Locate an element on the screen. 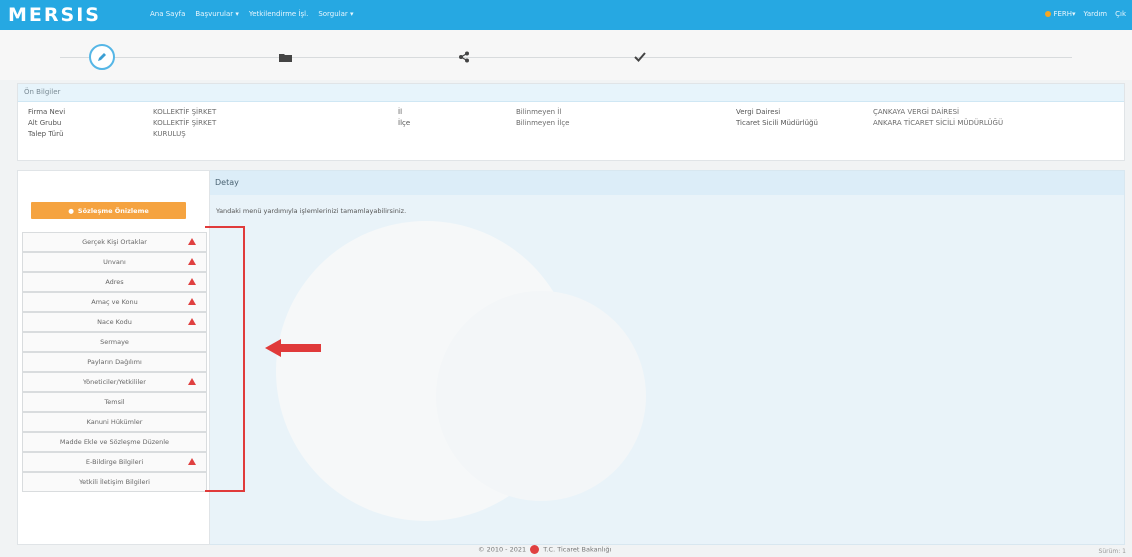  mersis-logo: MERSIS is located at coordinates (54, 15).